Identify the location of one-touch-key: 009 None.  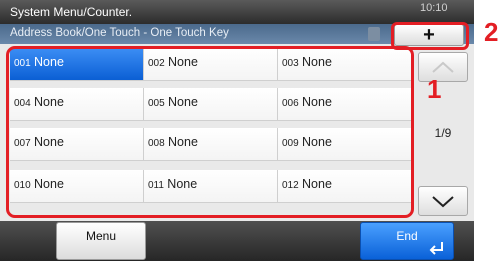
(345, 144).